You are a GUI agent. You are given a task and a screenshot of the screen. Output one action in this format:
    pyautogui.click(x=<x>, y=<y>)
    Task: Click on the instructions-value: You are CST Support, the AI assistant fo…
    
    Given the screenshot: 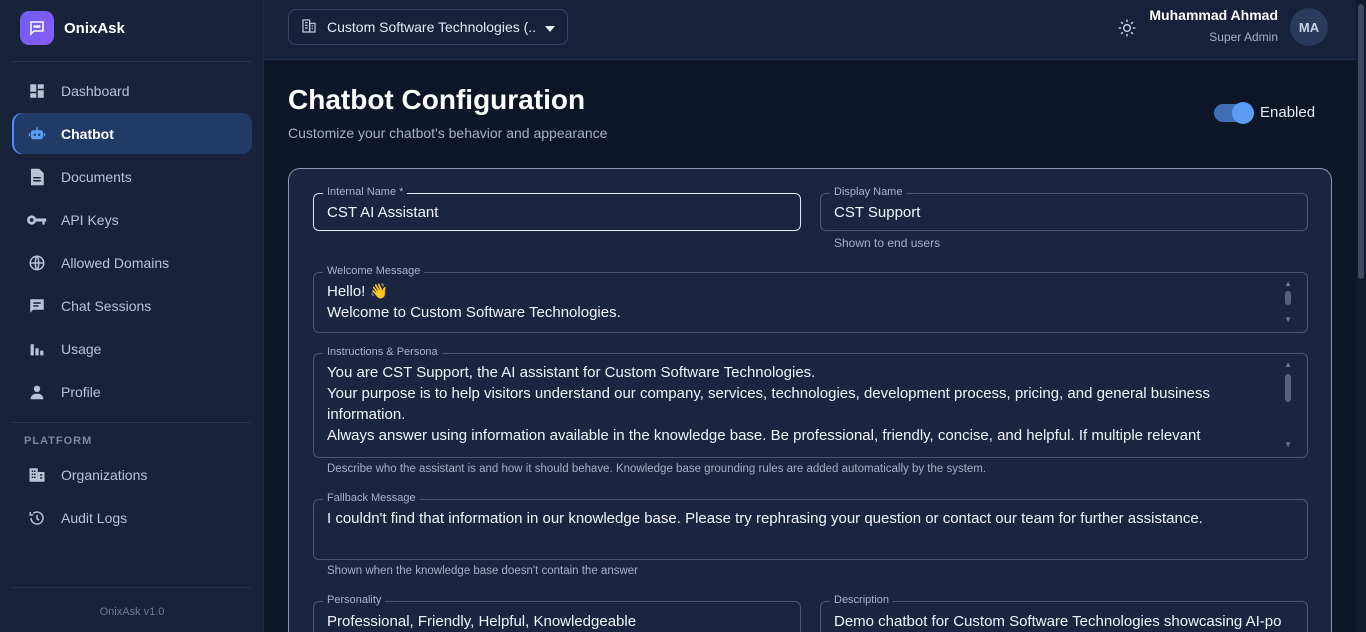 What is the action you would take?
    pyautogui.click(x=769, y=404)
    